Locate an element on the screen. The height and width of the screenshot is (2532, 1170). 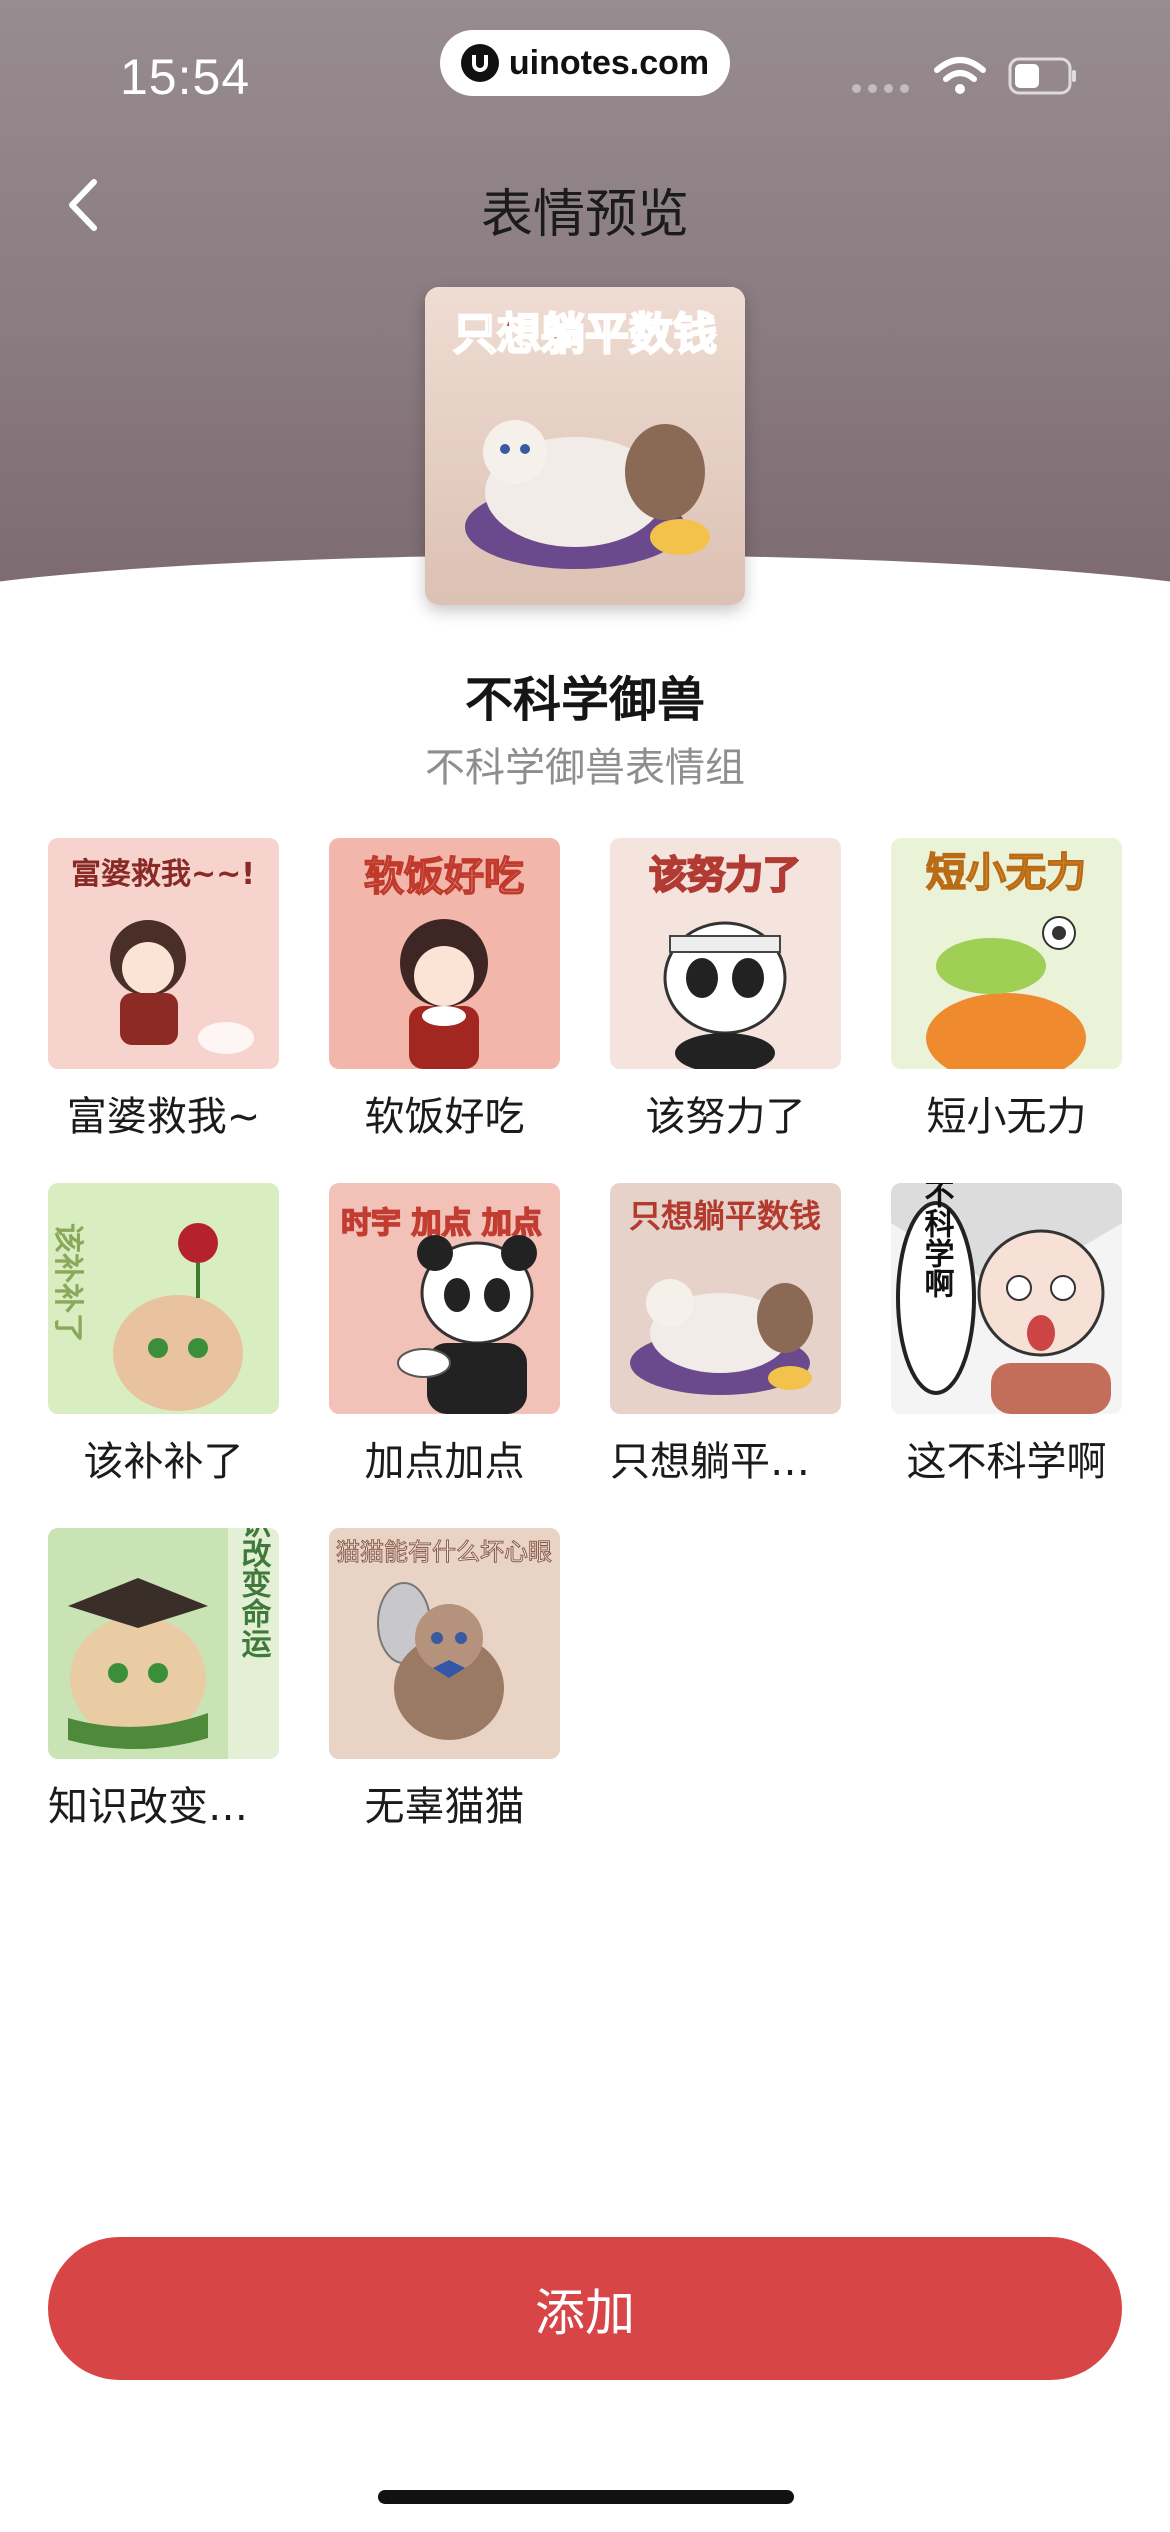
sticker-item: 猫猫能有什么坏心眼 无辜猫猫 is located at coordinates (444, 1680).